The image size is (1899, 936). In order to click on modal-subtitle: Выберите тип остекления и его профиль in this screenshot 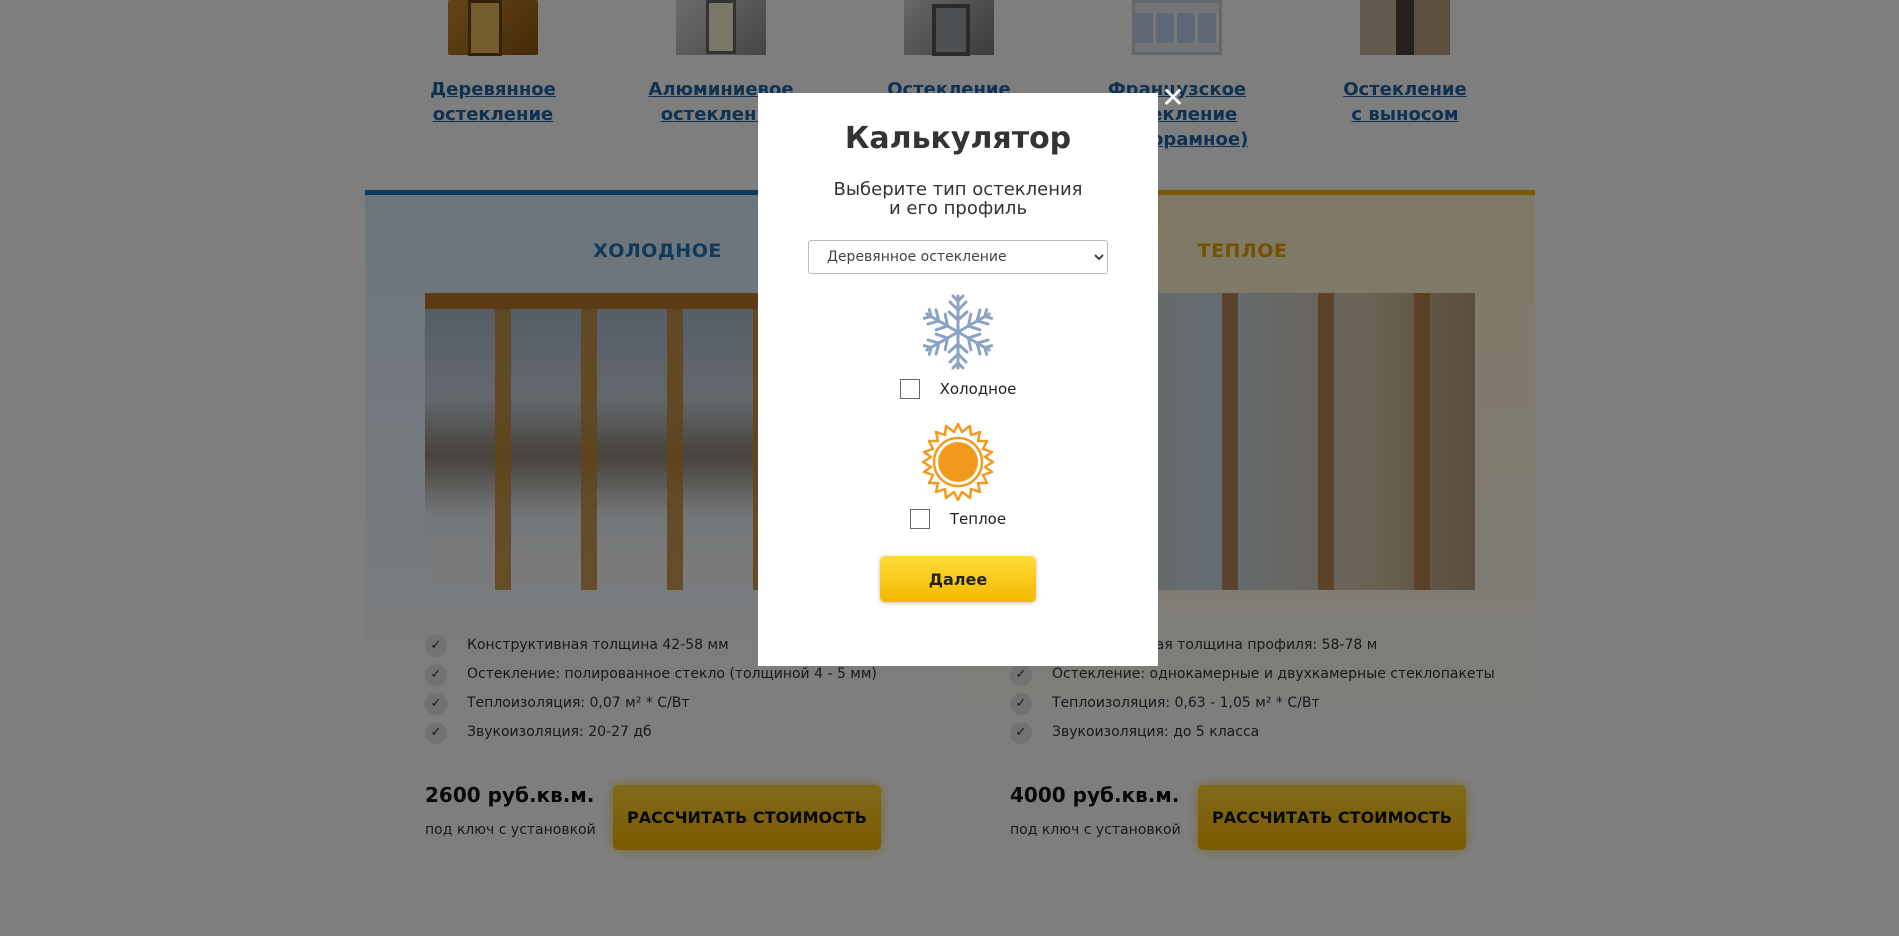, I will do `click(958, 199)`.